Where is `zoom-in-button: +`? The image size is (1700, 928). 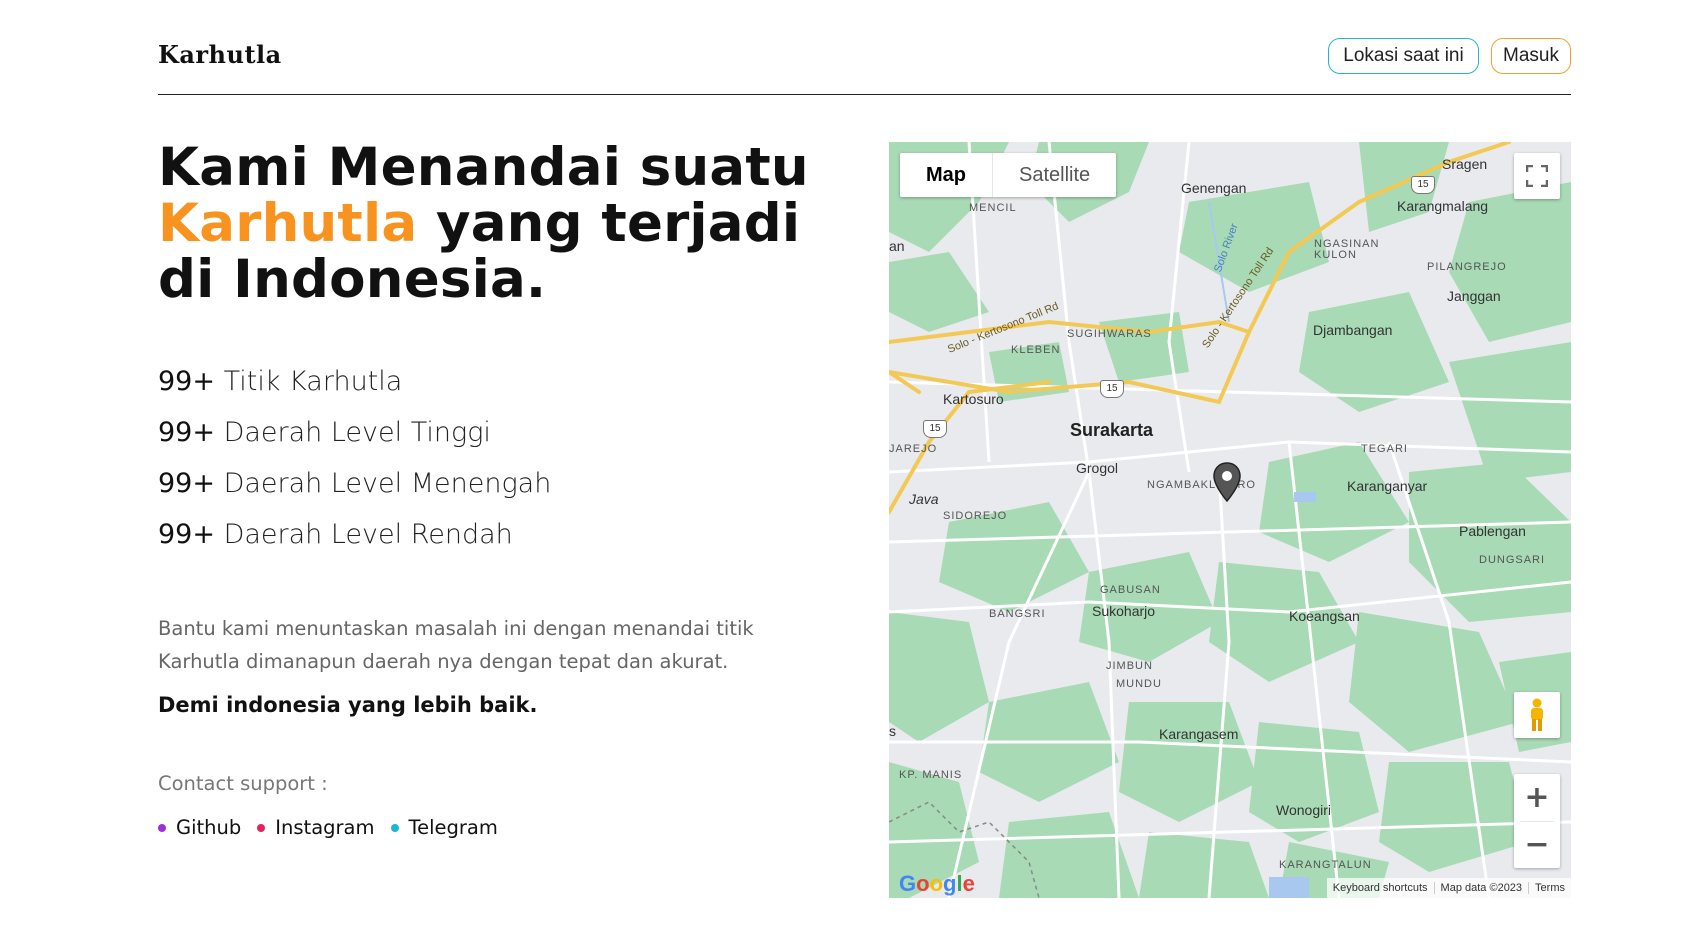 zoom-in-button: + is located at coordinates (1537, 797).